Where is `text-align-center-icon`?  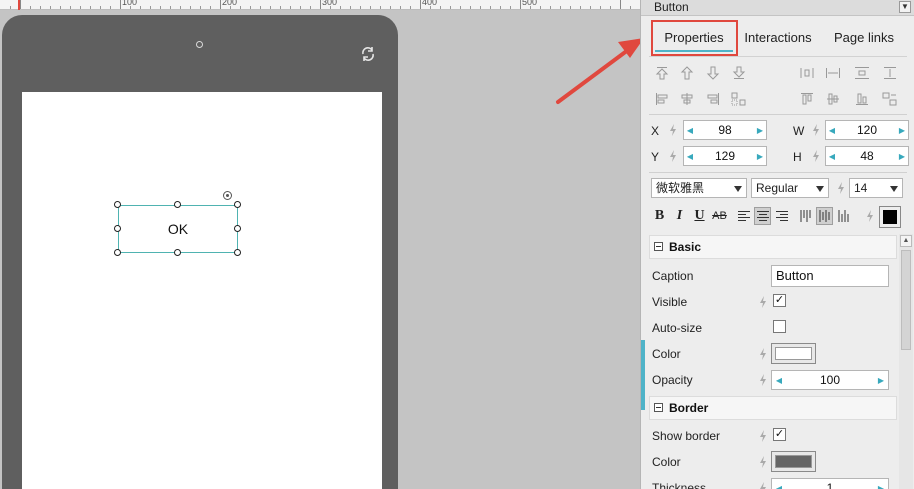 text-align-center-icon is located at coordinates (762, 216).